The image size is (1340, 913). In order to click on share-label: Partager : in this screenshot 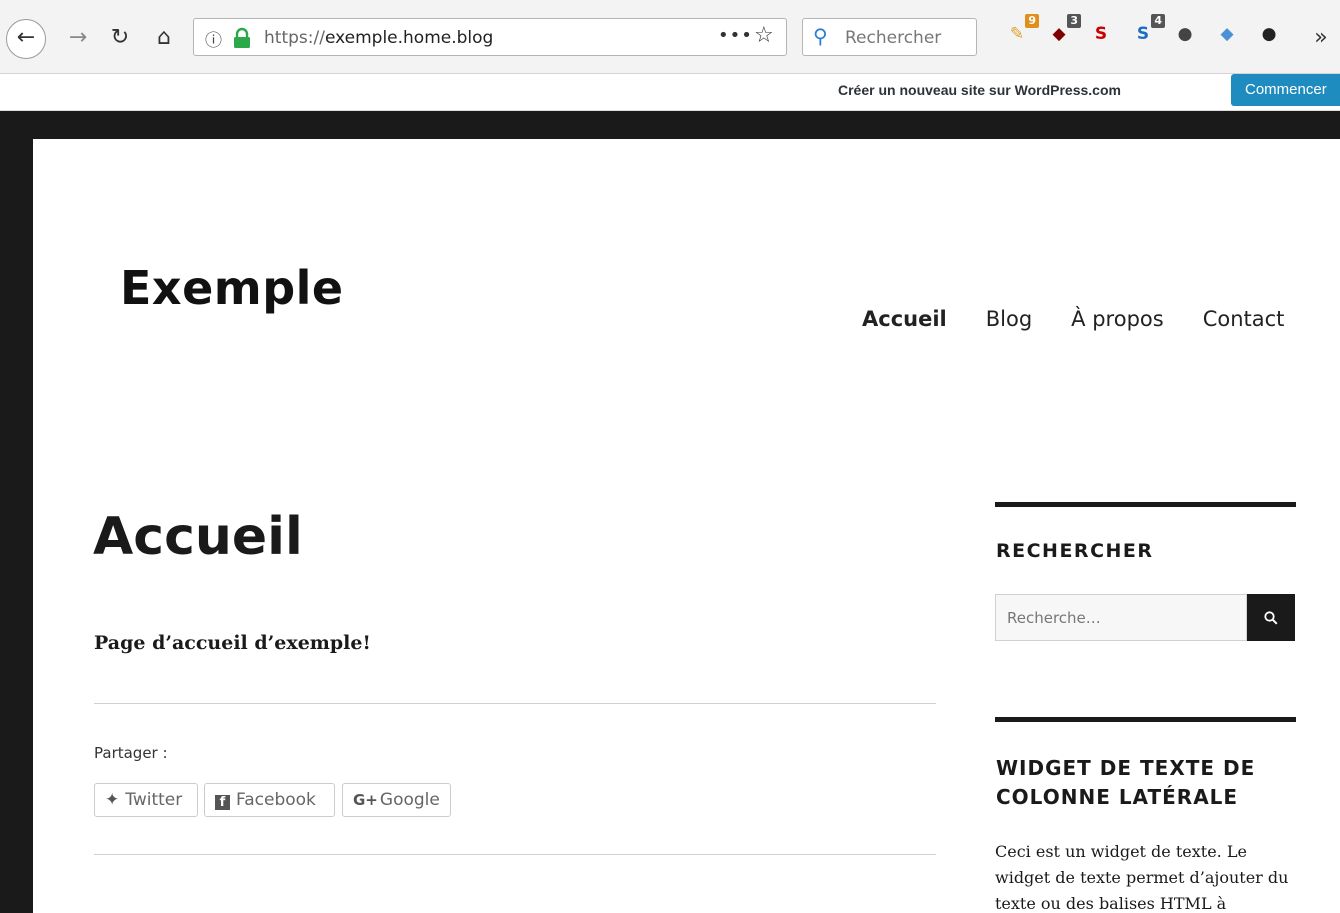, I will do `click(131, 753)`.